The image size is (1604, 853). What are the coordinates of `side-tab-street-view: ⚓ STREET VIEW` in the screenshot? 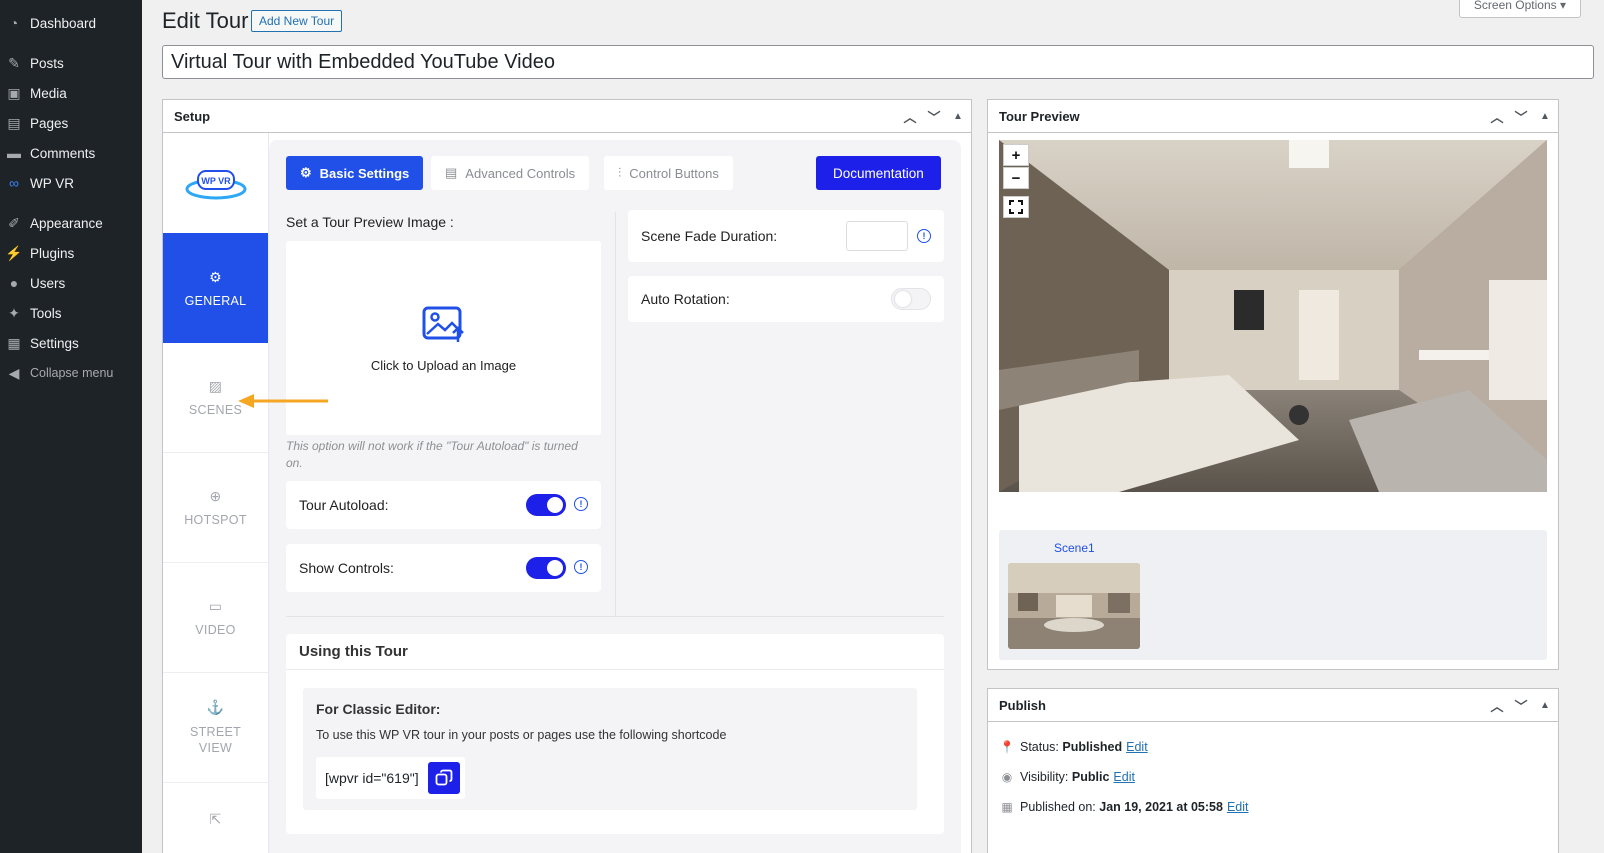 It's located at (215, 728).